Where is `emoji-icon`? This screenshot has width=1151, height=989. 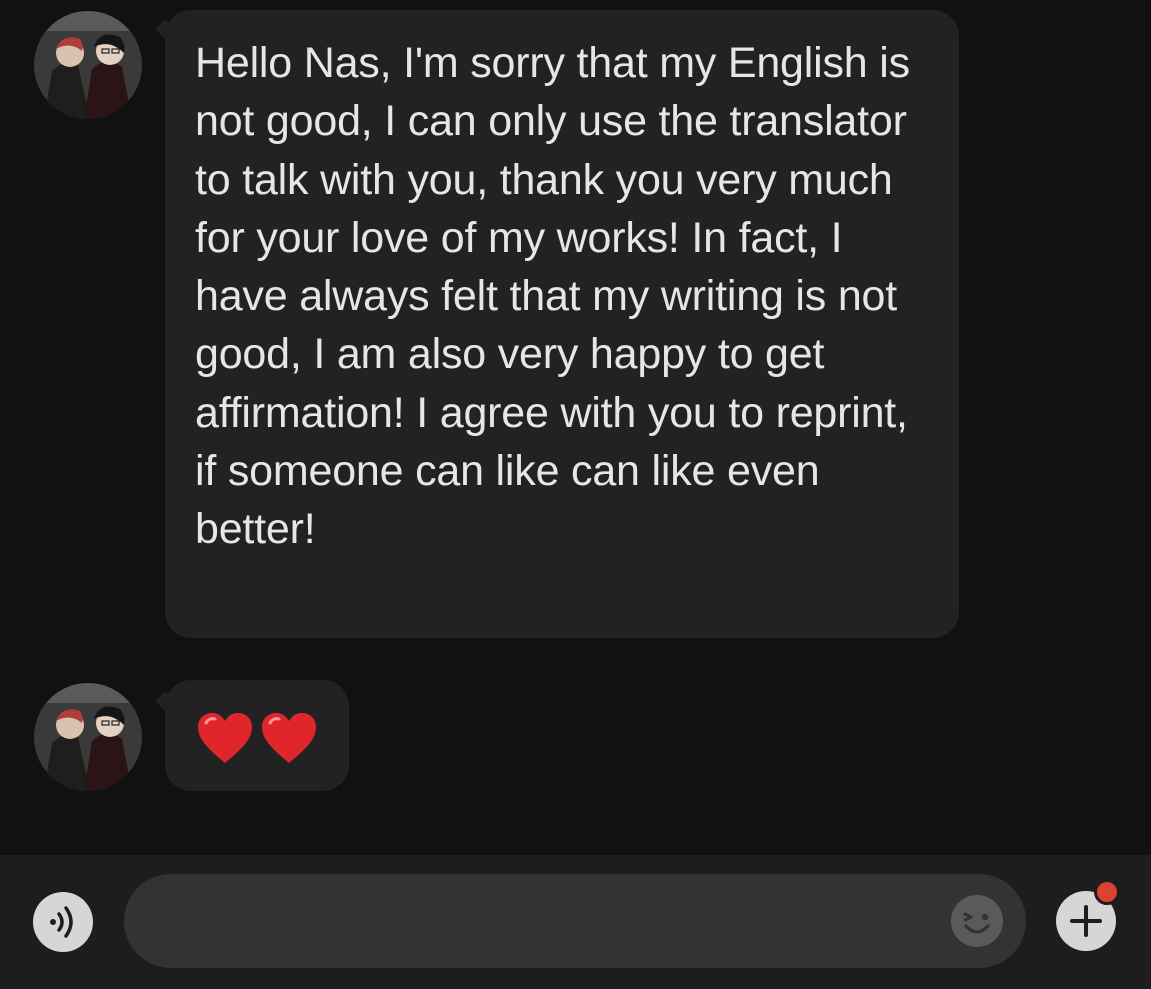 emoji-icon is located at coordinates (977, 921).